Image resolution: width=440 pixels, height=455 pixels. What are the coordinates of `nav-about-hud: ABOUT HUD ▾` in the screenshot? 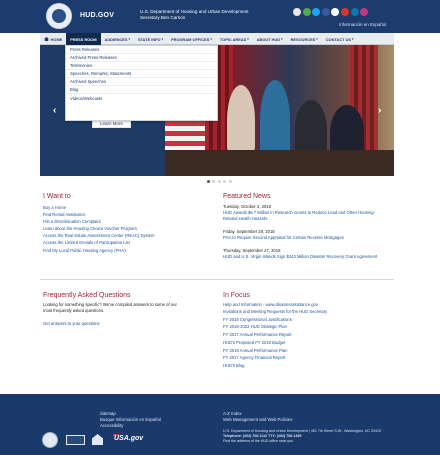 It's located at (270, 39).